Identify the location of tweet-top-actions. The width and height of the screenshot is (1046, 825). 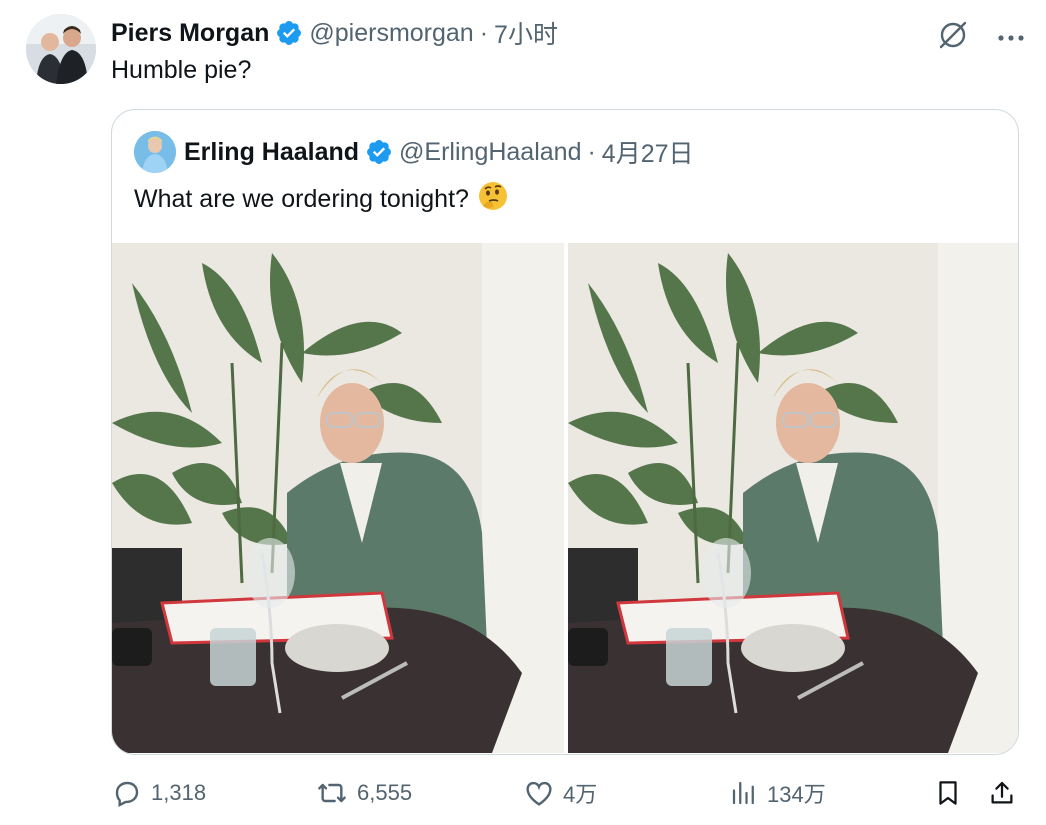
(982, 37).